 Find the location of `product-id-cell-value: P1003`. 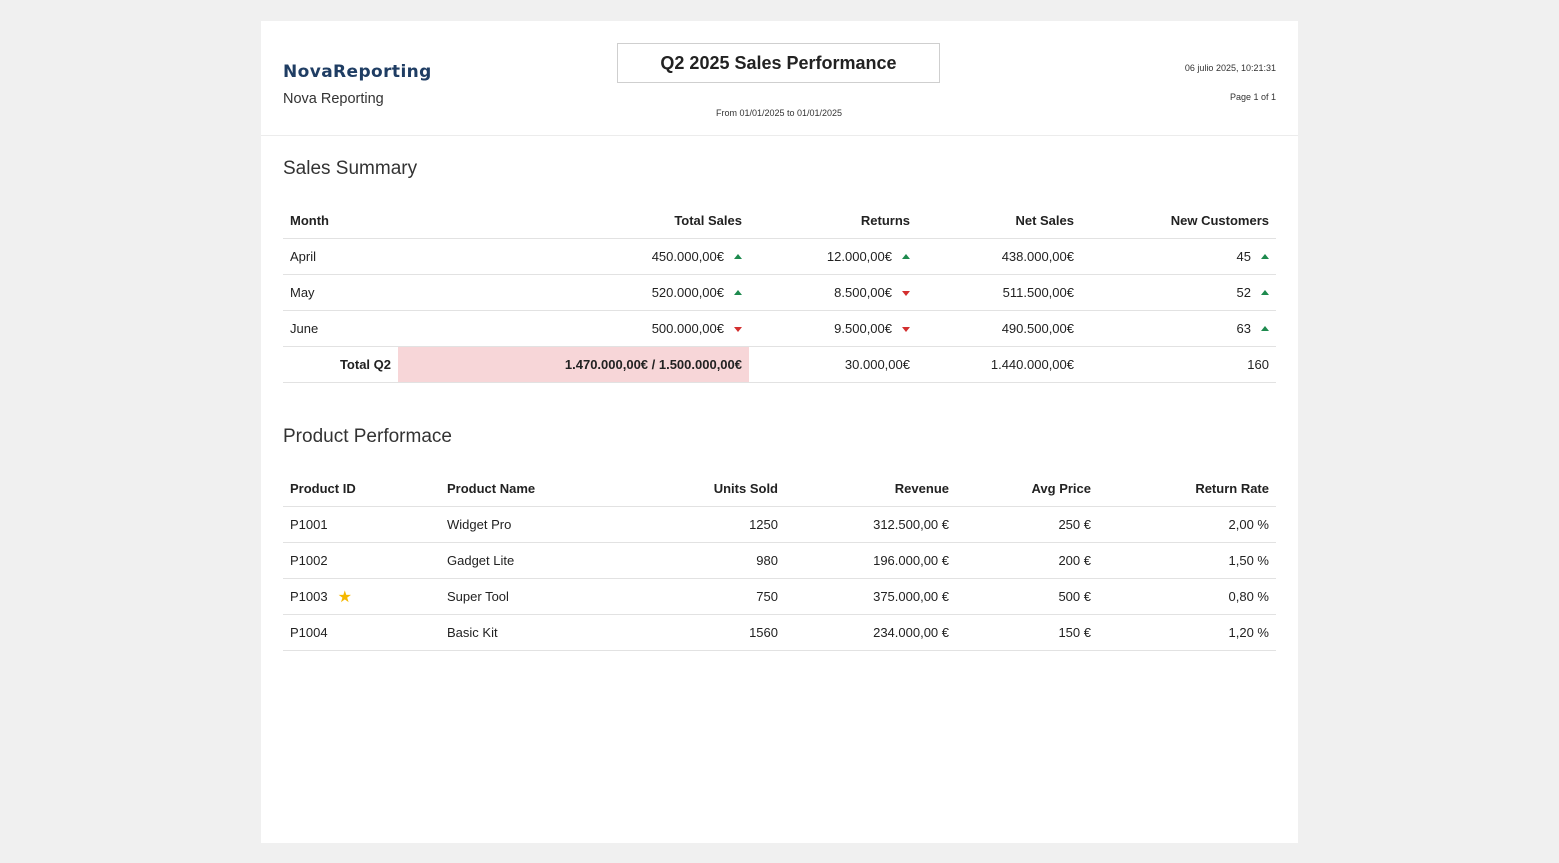

product-id-cell-value: P1003 is located at coordinates (309, 596).